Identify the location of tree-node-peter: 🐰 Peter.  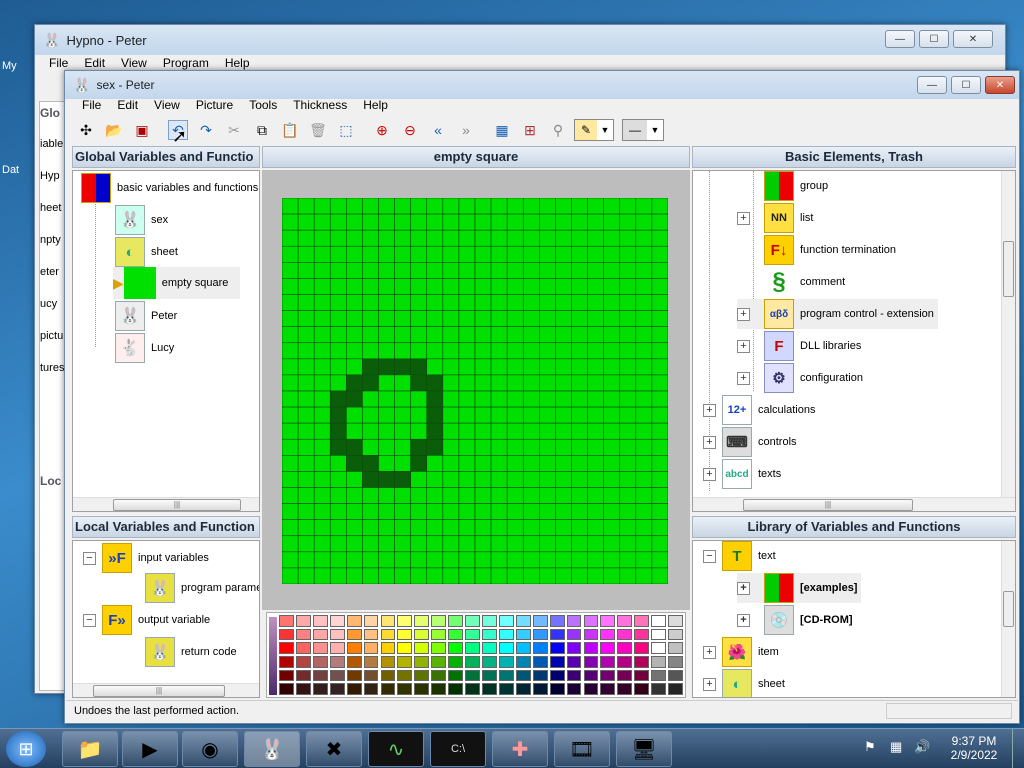
(146, 316).